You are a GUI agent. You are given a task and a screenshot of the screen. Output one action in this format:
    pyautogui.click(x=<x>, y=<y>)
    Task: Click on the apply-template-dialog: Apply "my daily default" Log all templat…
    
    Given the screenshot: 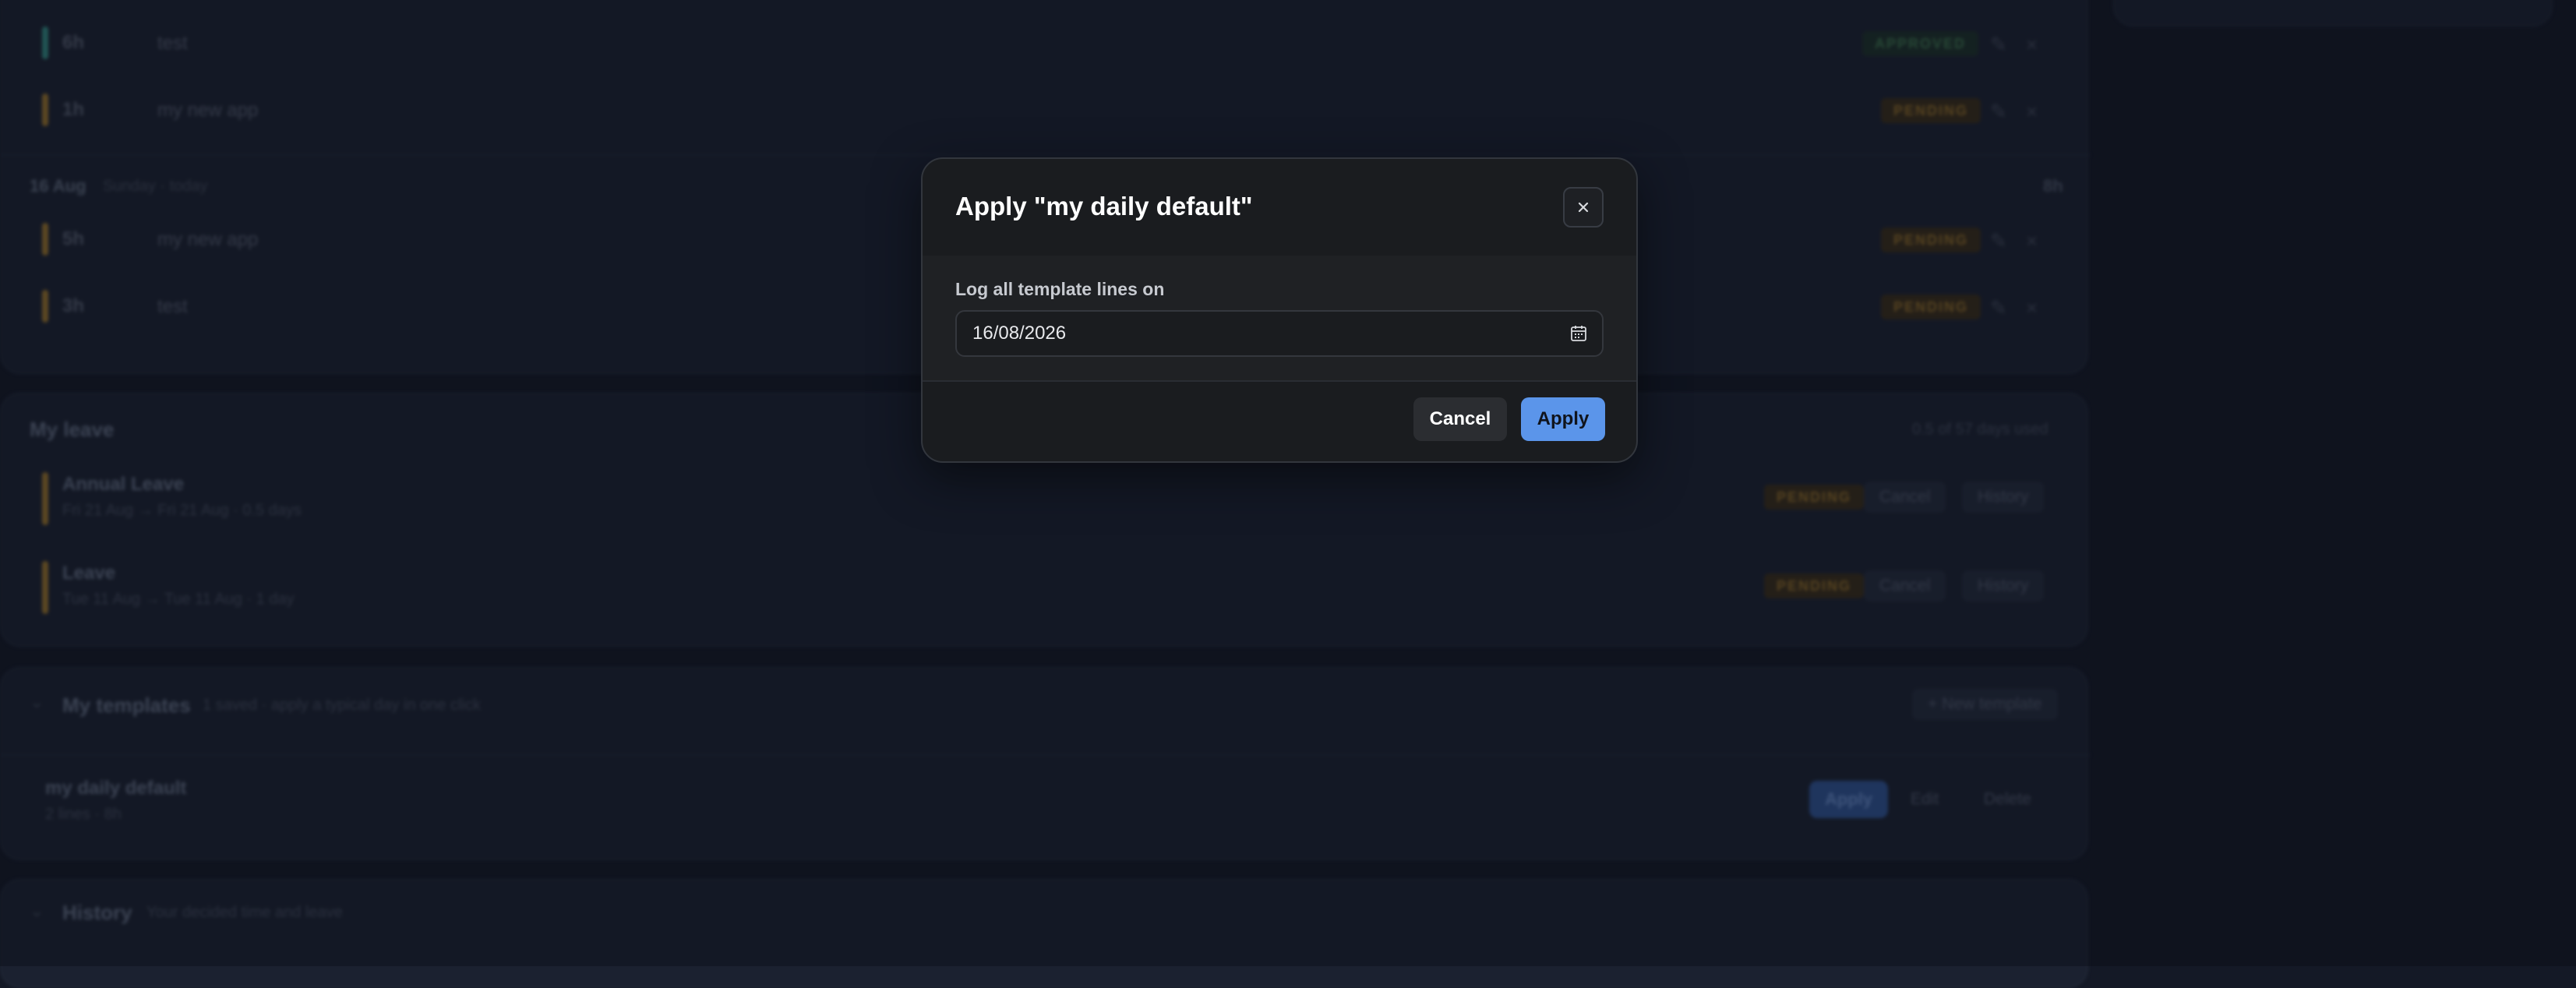 What is the action you would take?
    pyautogui.click(x=1279, y=310)
    